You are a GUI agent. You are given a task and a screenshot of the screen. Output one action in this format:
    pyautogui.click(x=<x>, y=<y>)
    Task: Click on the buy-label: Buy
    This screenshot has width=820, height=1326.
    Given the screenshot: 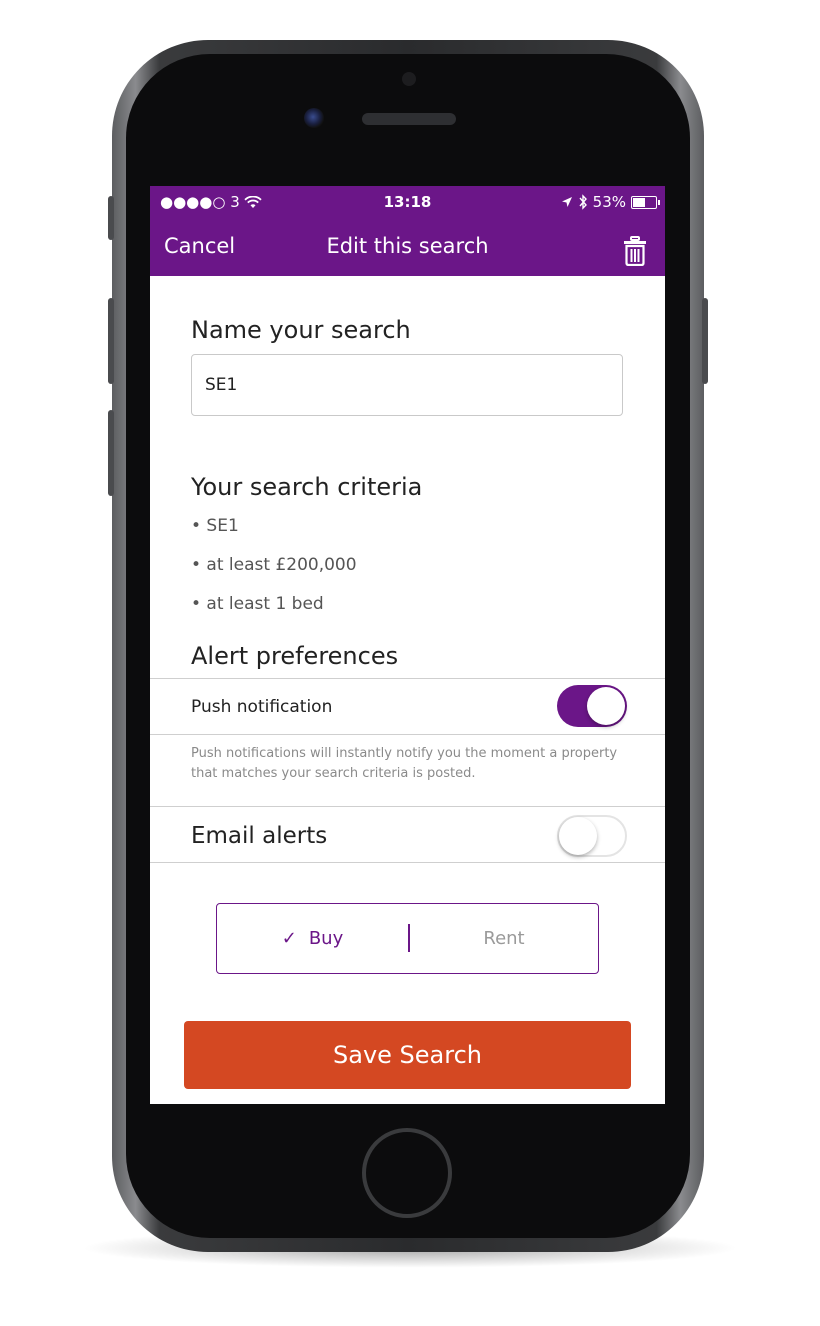 What is the action you would take?
    pyautogui.click(x=326, y=938)
    